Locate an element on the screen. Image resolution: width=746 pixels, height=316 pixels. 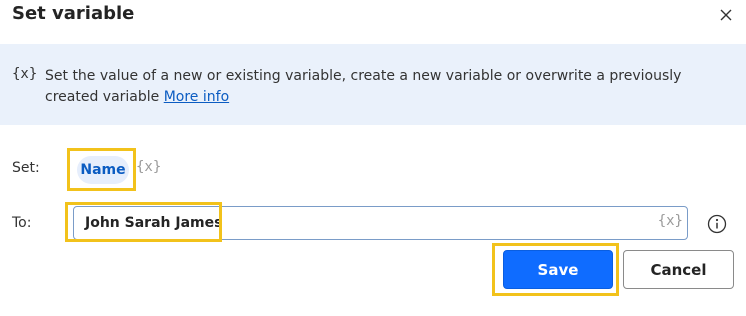
more-info-link: More info is located at coordinates (196, 97).